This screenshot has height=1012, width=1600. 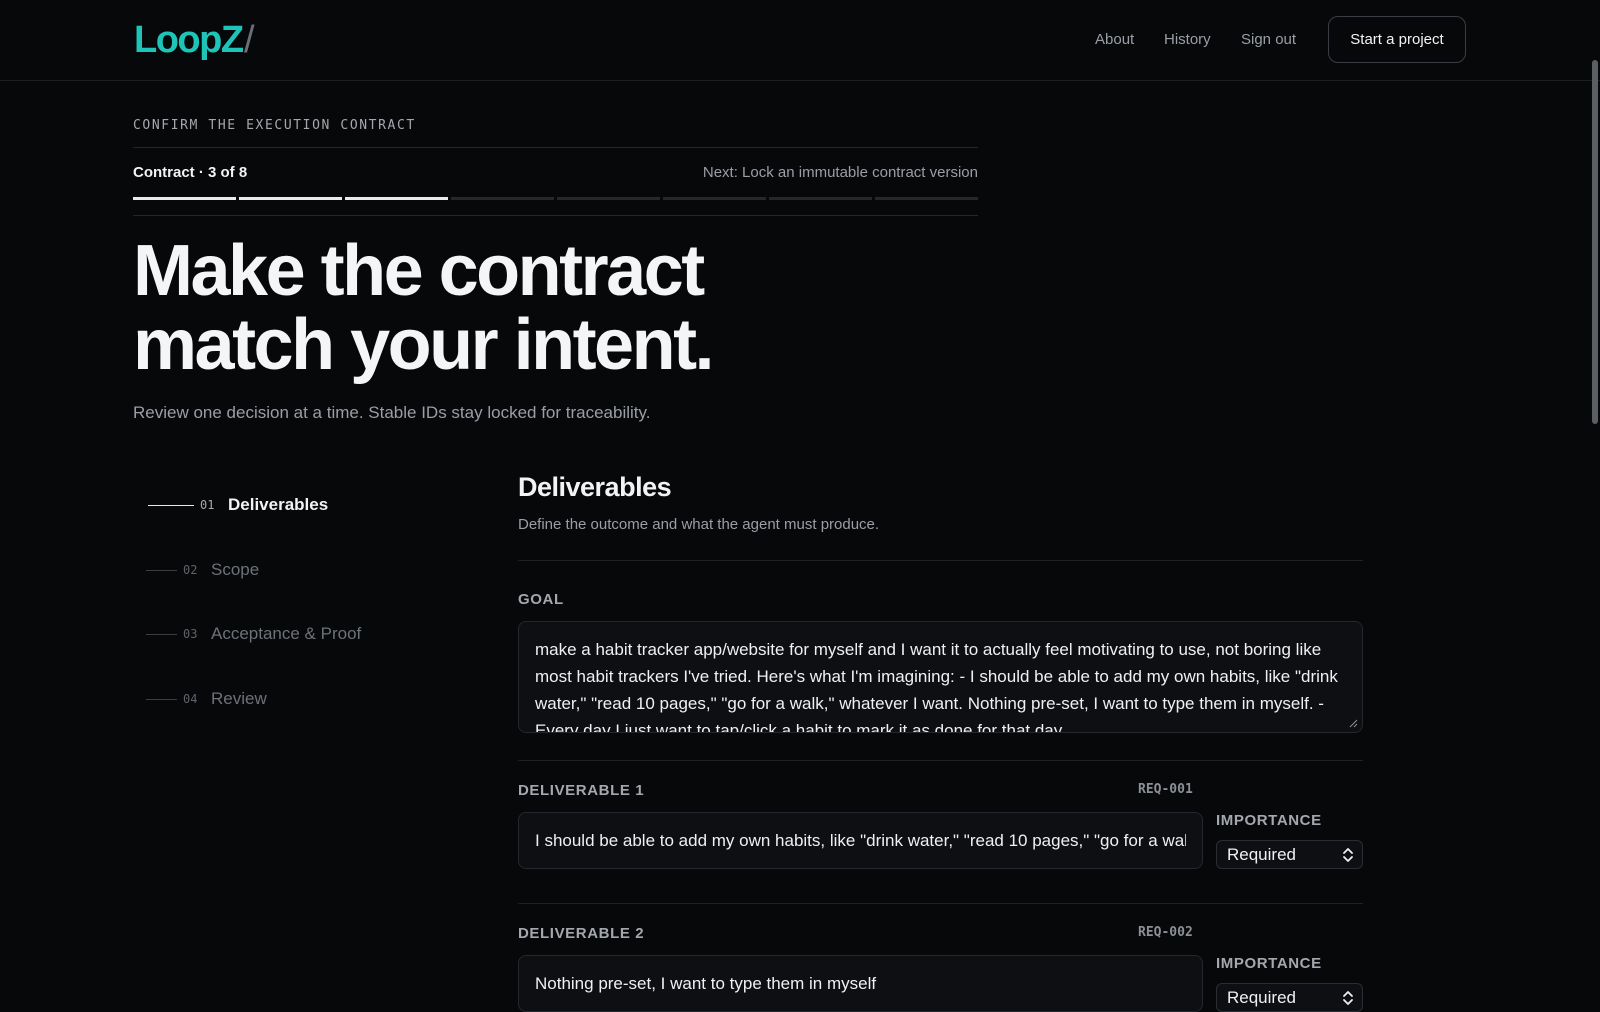 What do you see at coordinates (1165, 789) in the screenshot?
I see `deliverable-1-id: REQ-001` at bounding box center [1165, 789].